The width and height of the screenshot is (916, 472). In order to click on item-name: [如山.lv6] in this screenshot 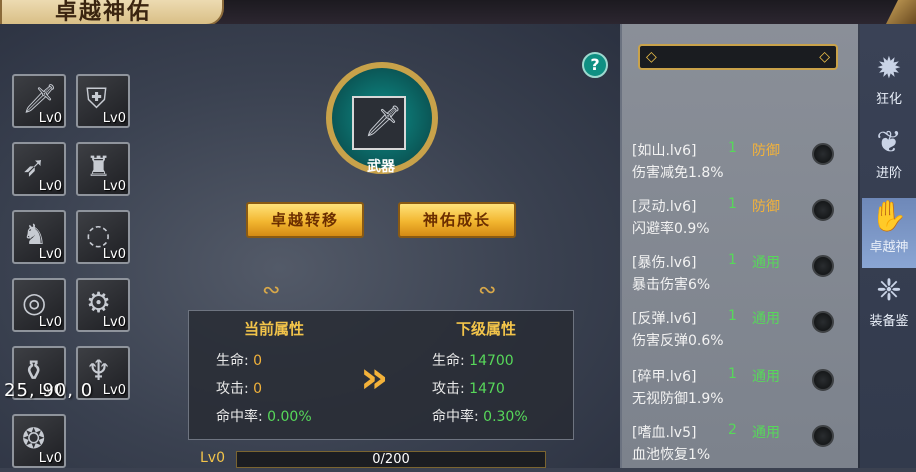, I will do `click(664, 151)`.